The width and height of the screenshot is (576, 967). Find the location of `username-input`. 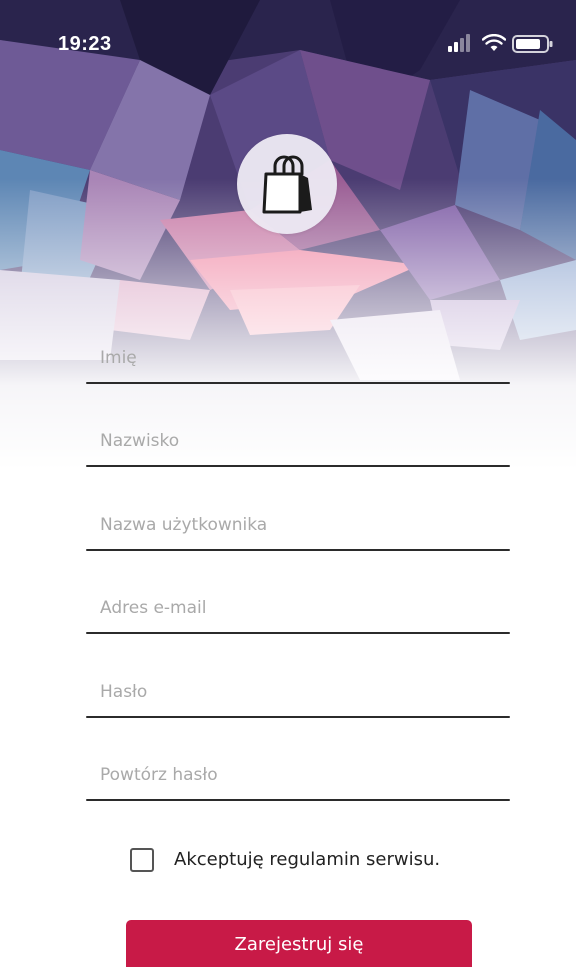

username-input is located at coordinates (298, 525).